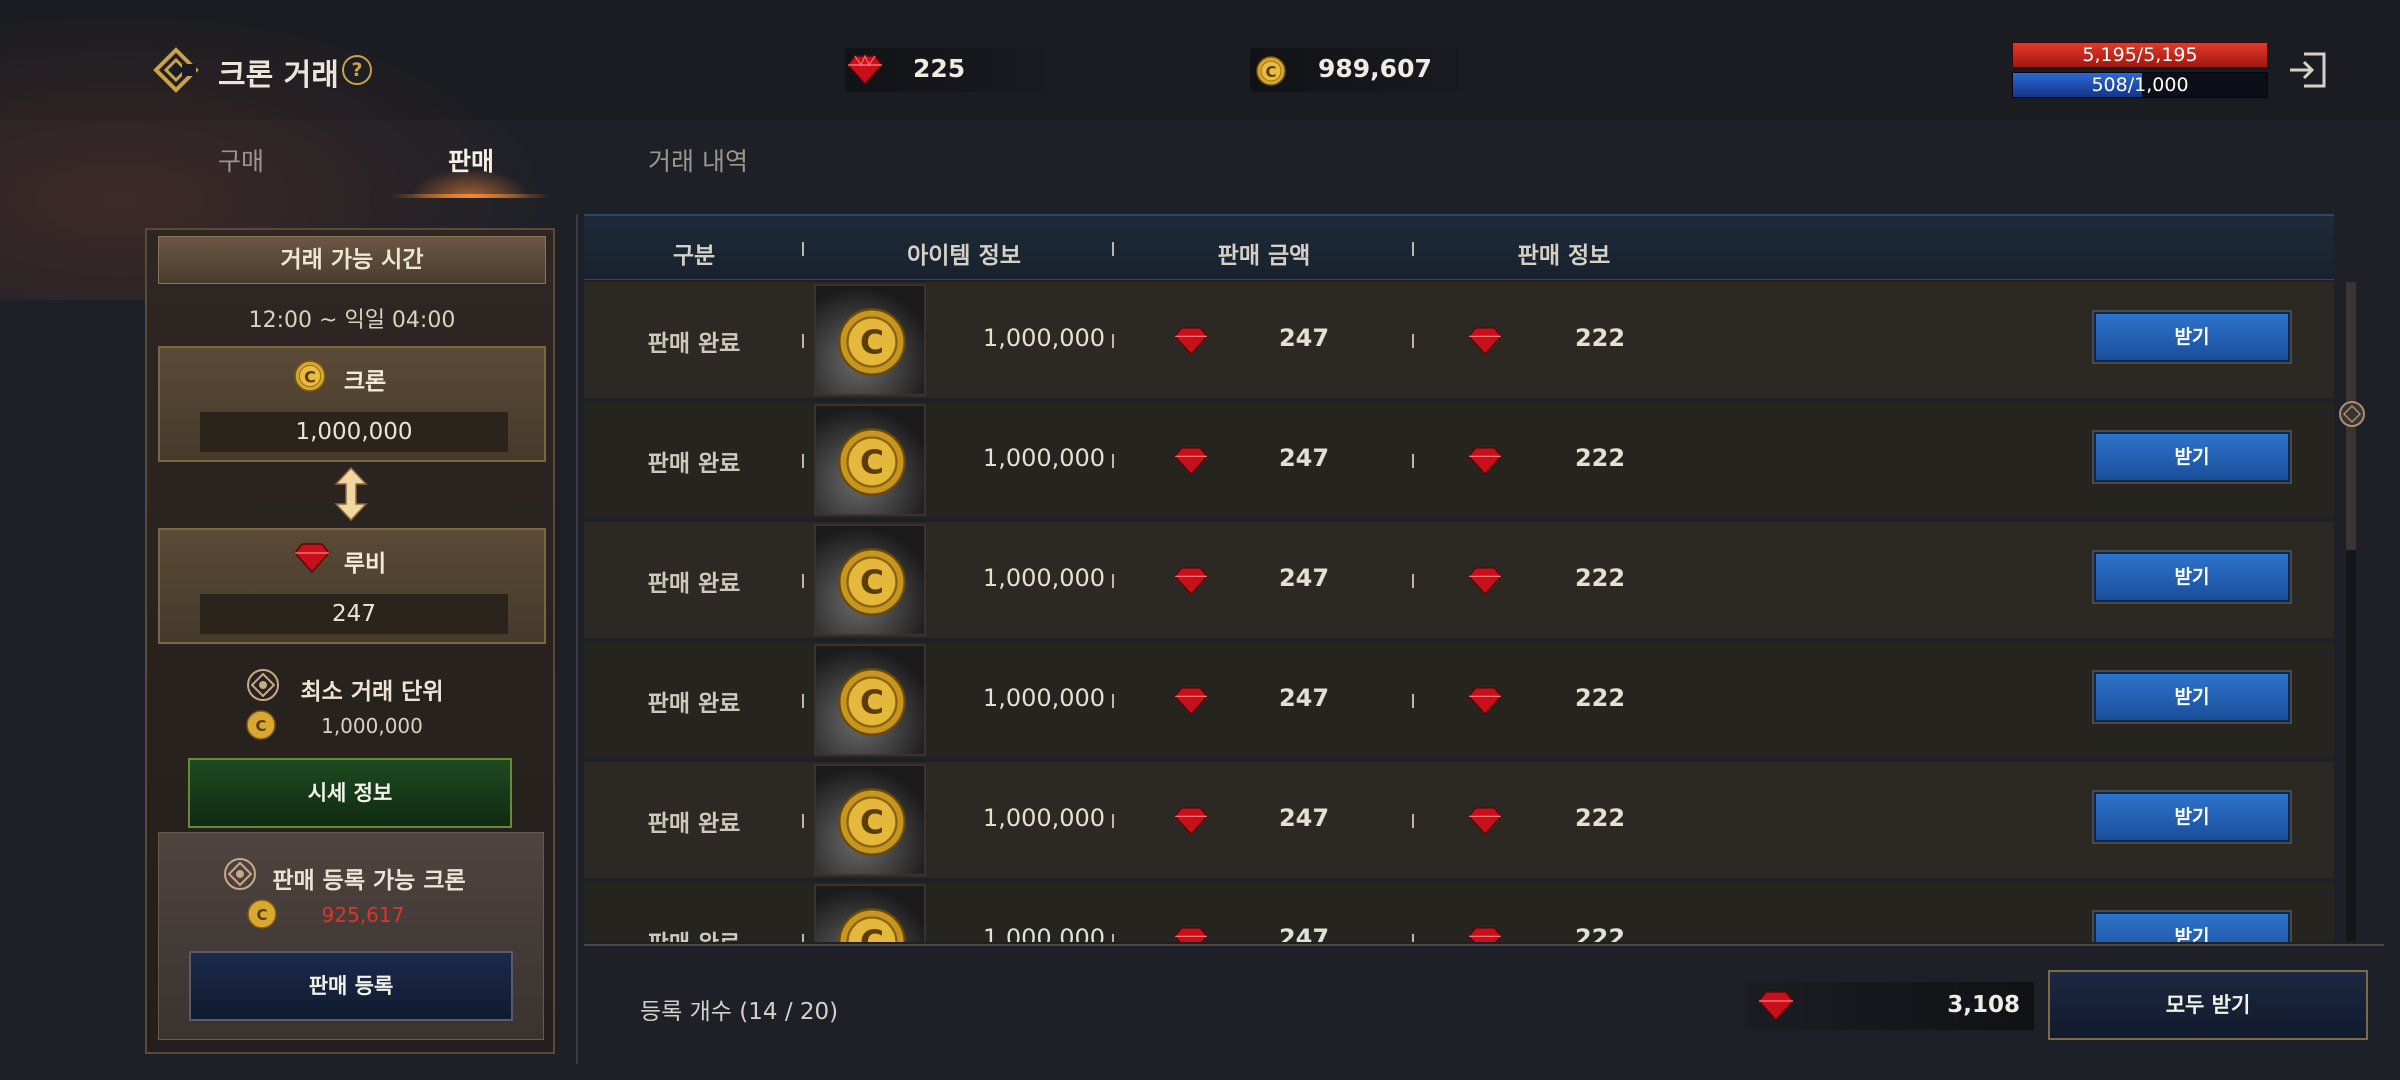  Describe the element at coordinates (365, 564) in the screenshot. I see `ruby-label: 루비` at that location.